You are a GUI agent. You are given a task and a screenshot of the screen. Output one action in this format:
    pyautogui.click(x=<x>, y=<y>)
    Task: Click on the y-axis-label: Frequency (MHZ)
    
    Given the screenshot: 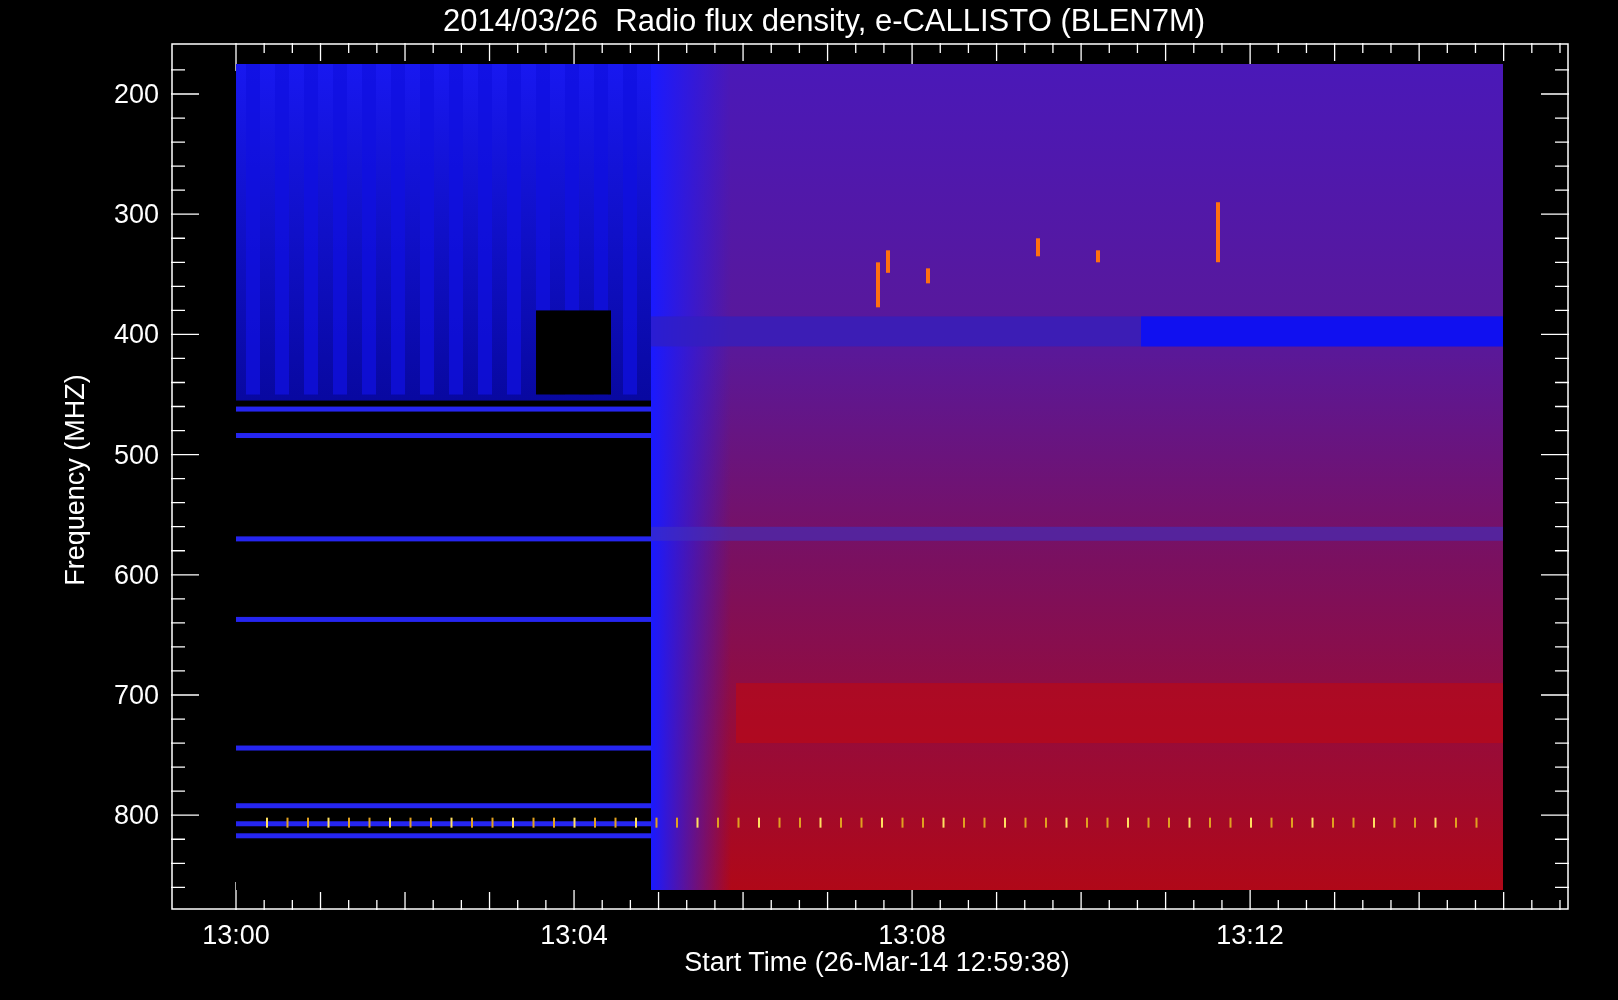 What is the action you would take?
    pyautogui.click(x=75, y=480)
    